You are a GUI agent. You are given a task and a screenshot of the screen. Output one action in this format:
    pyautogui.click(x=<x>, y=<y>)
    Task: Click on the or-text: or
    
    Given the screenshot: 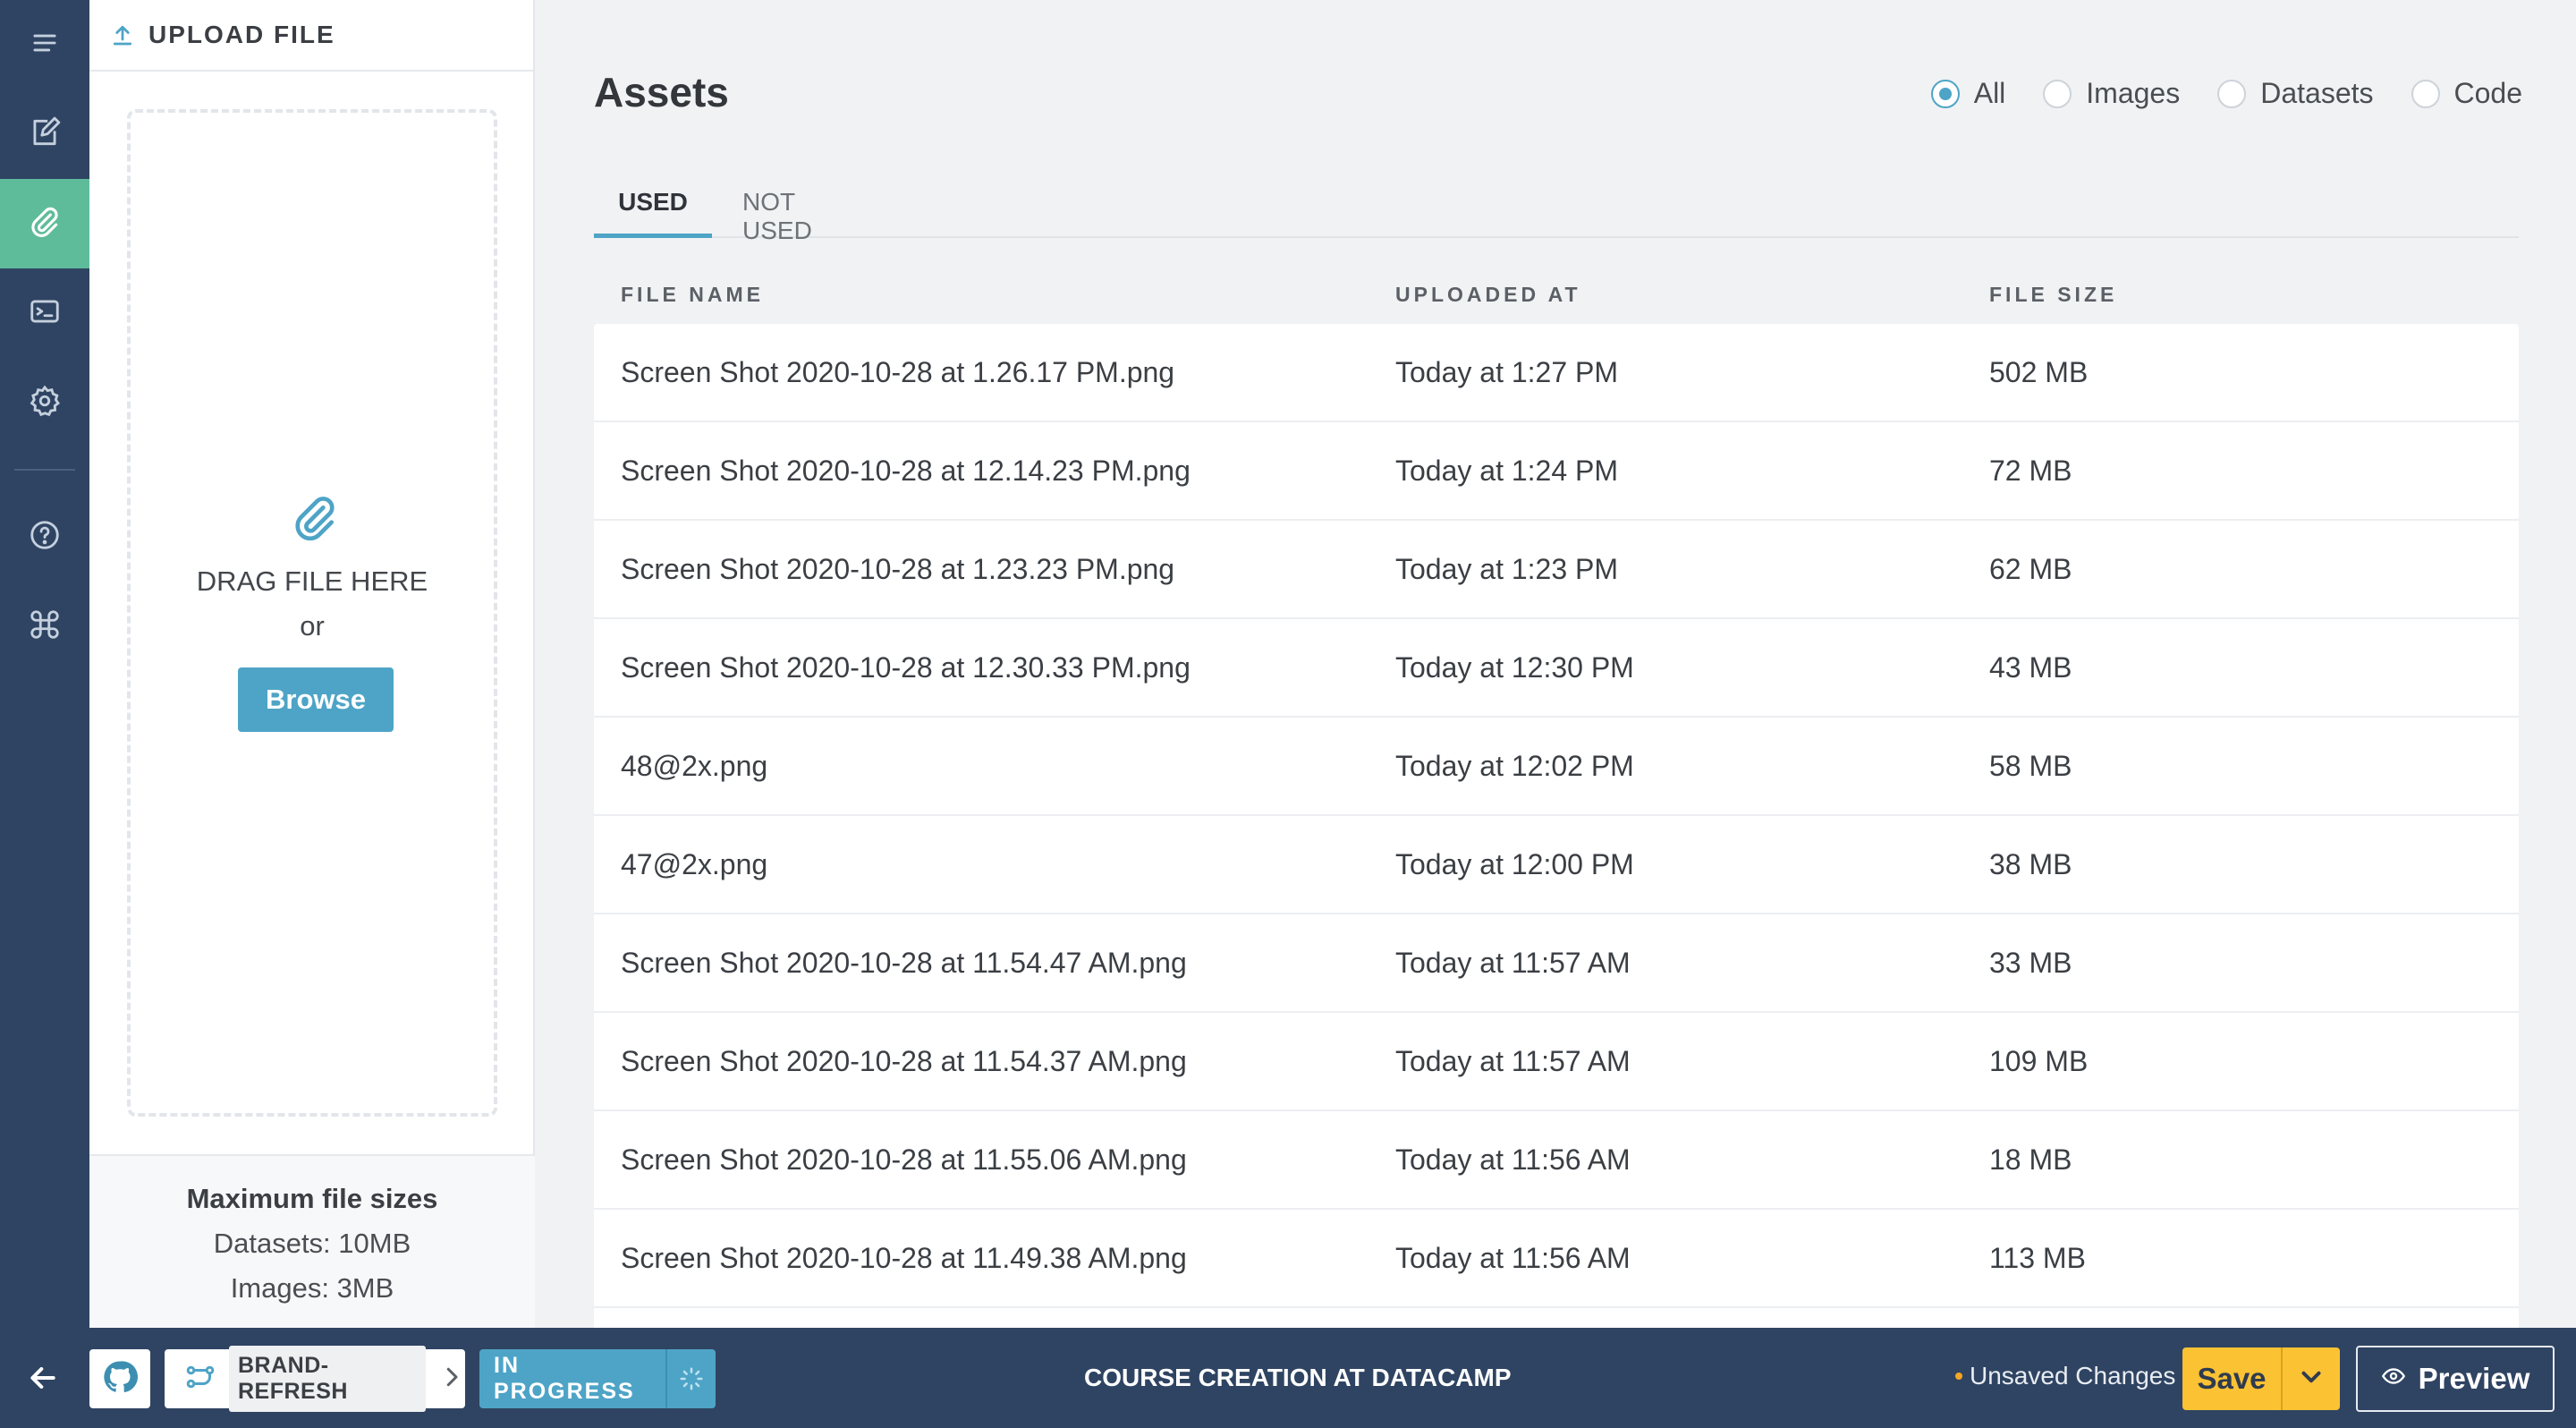 What is the action you would take?
    pyautogui.click(x=312, y=626)
    